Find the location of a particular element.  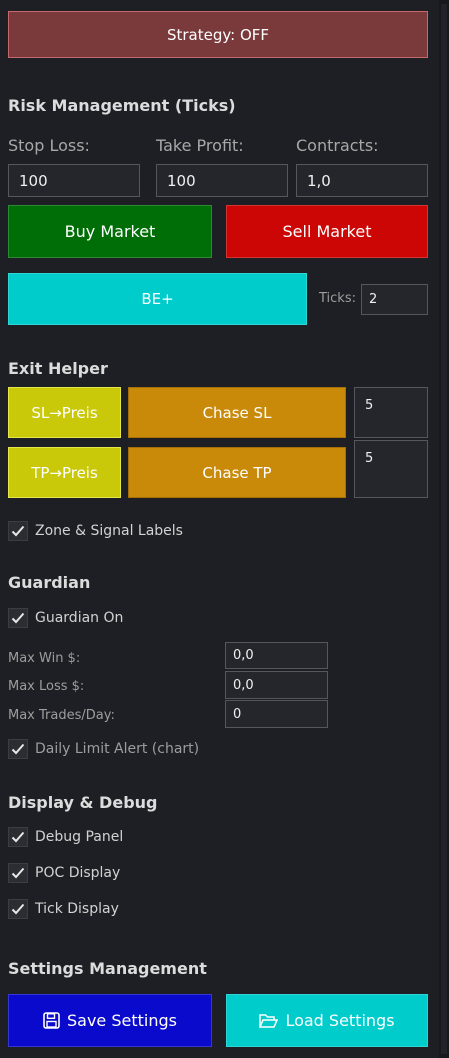

zone-signal-labels-checkbox is located at coordinates (18, 531).